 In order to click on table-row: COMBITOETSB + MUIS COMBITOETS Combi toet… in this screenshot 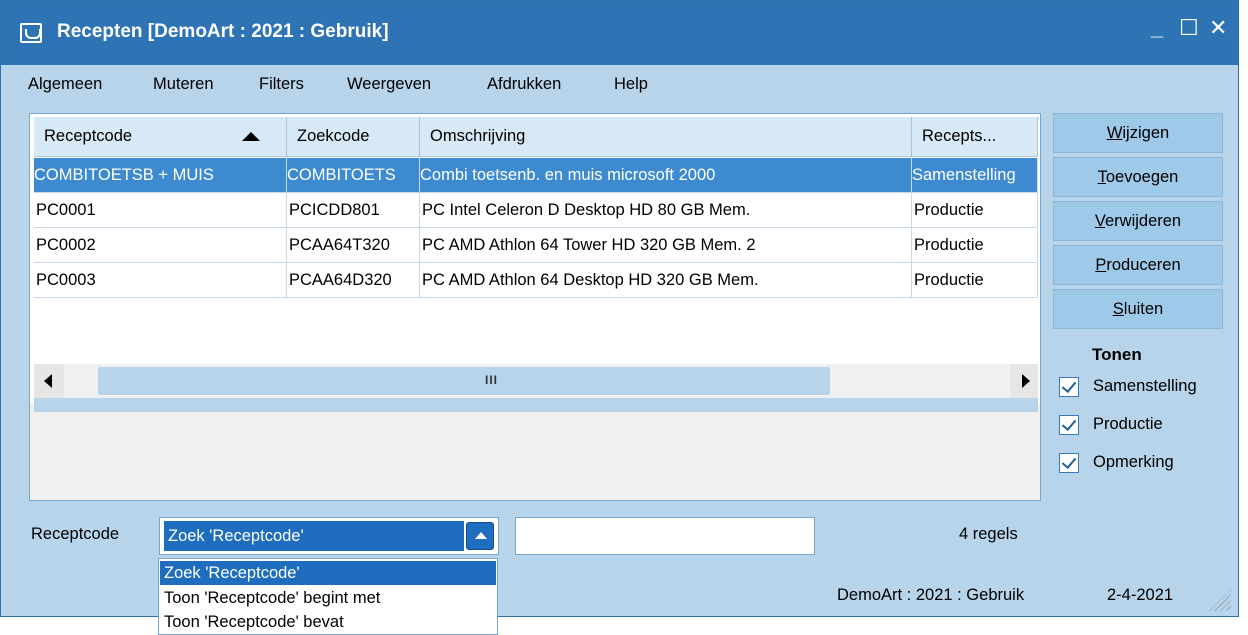, I will do `click(536, 175)`.